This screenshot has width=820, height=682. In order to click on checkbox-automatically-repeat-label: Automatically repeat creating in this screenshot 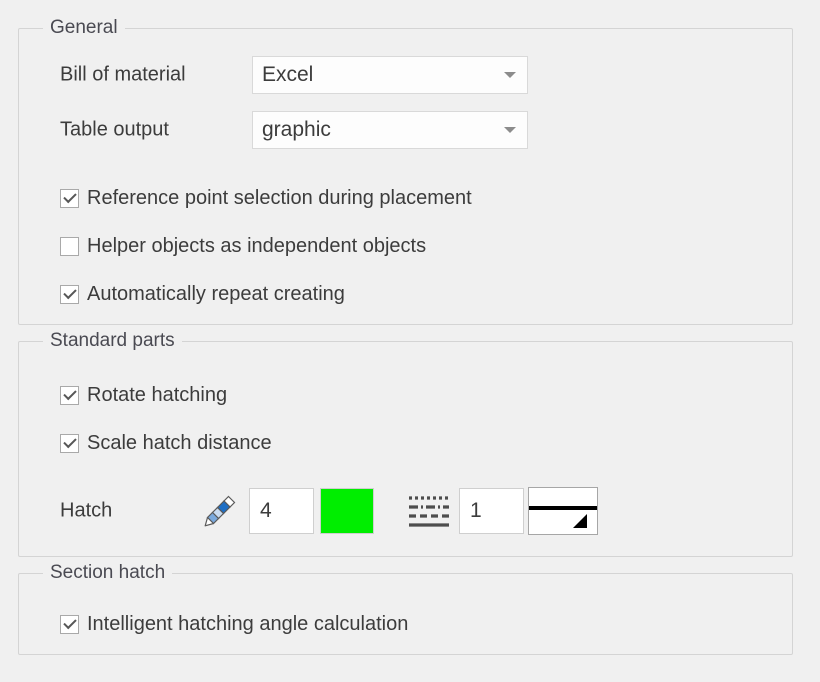, I will do `click(216, 293)`.